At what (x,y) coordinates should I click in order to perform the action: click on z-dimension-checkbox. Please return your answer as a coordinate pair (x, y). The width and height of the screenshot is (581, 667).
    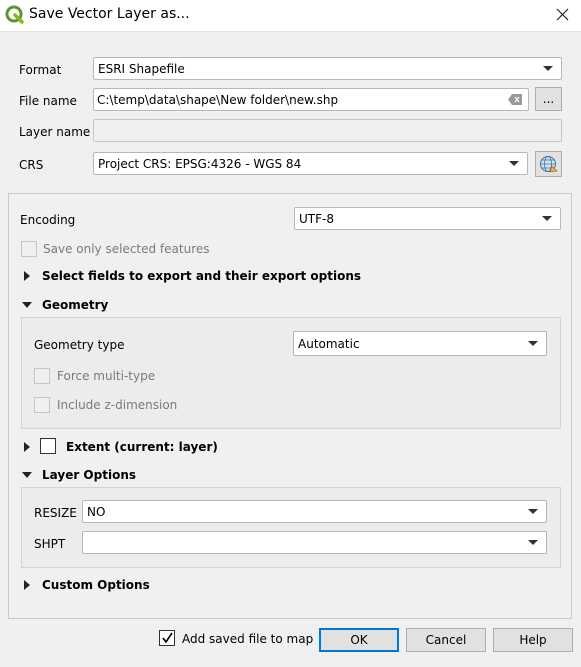
    Looking at the image, I should click on (42, 405).